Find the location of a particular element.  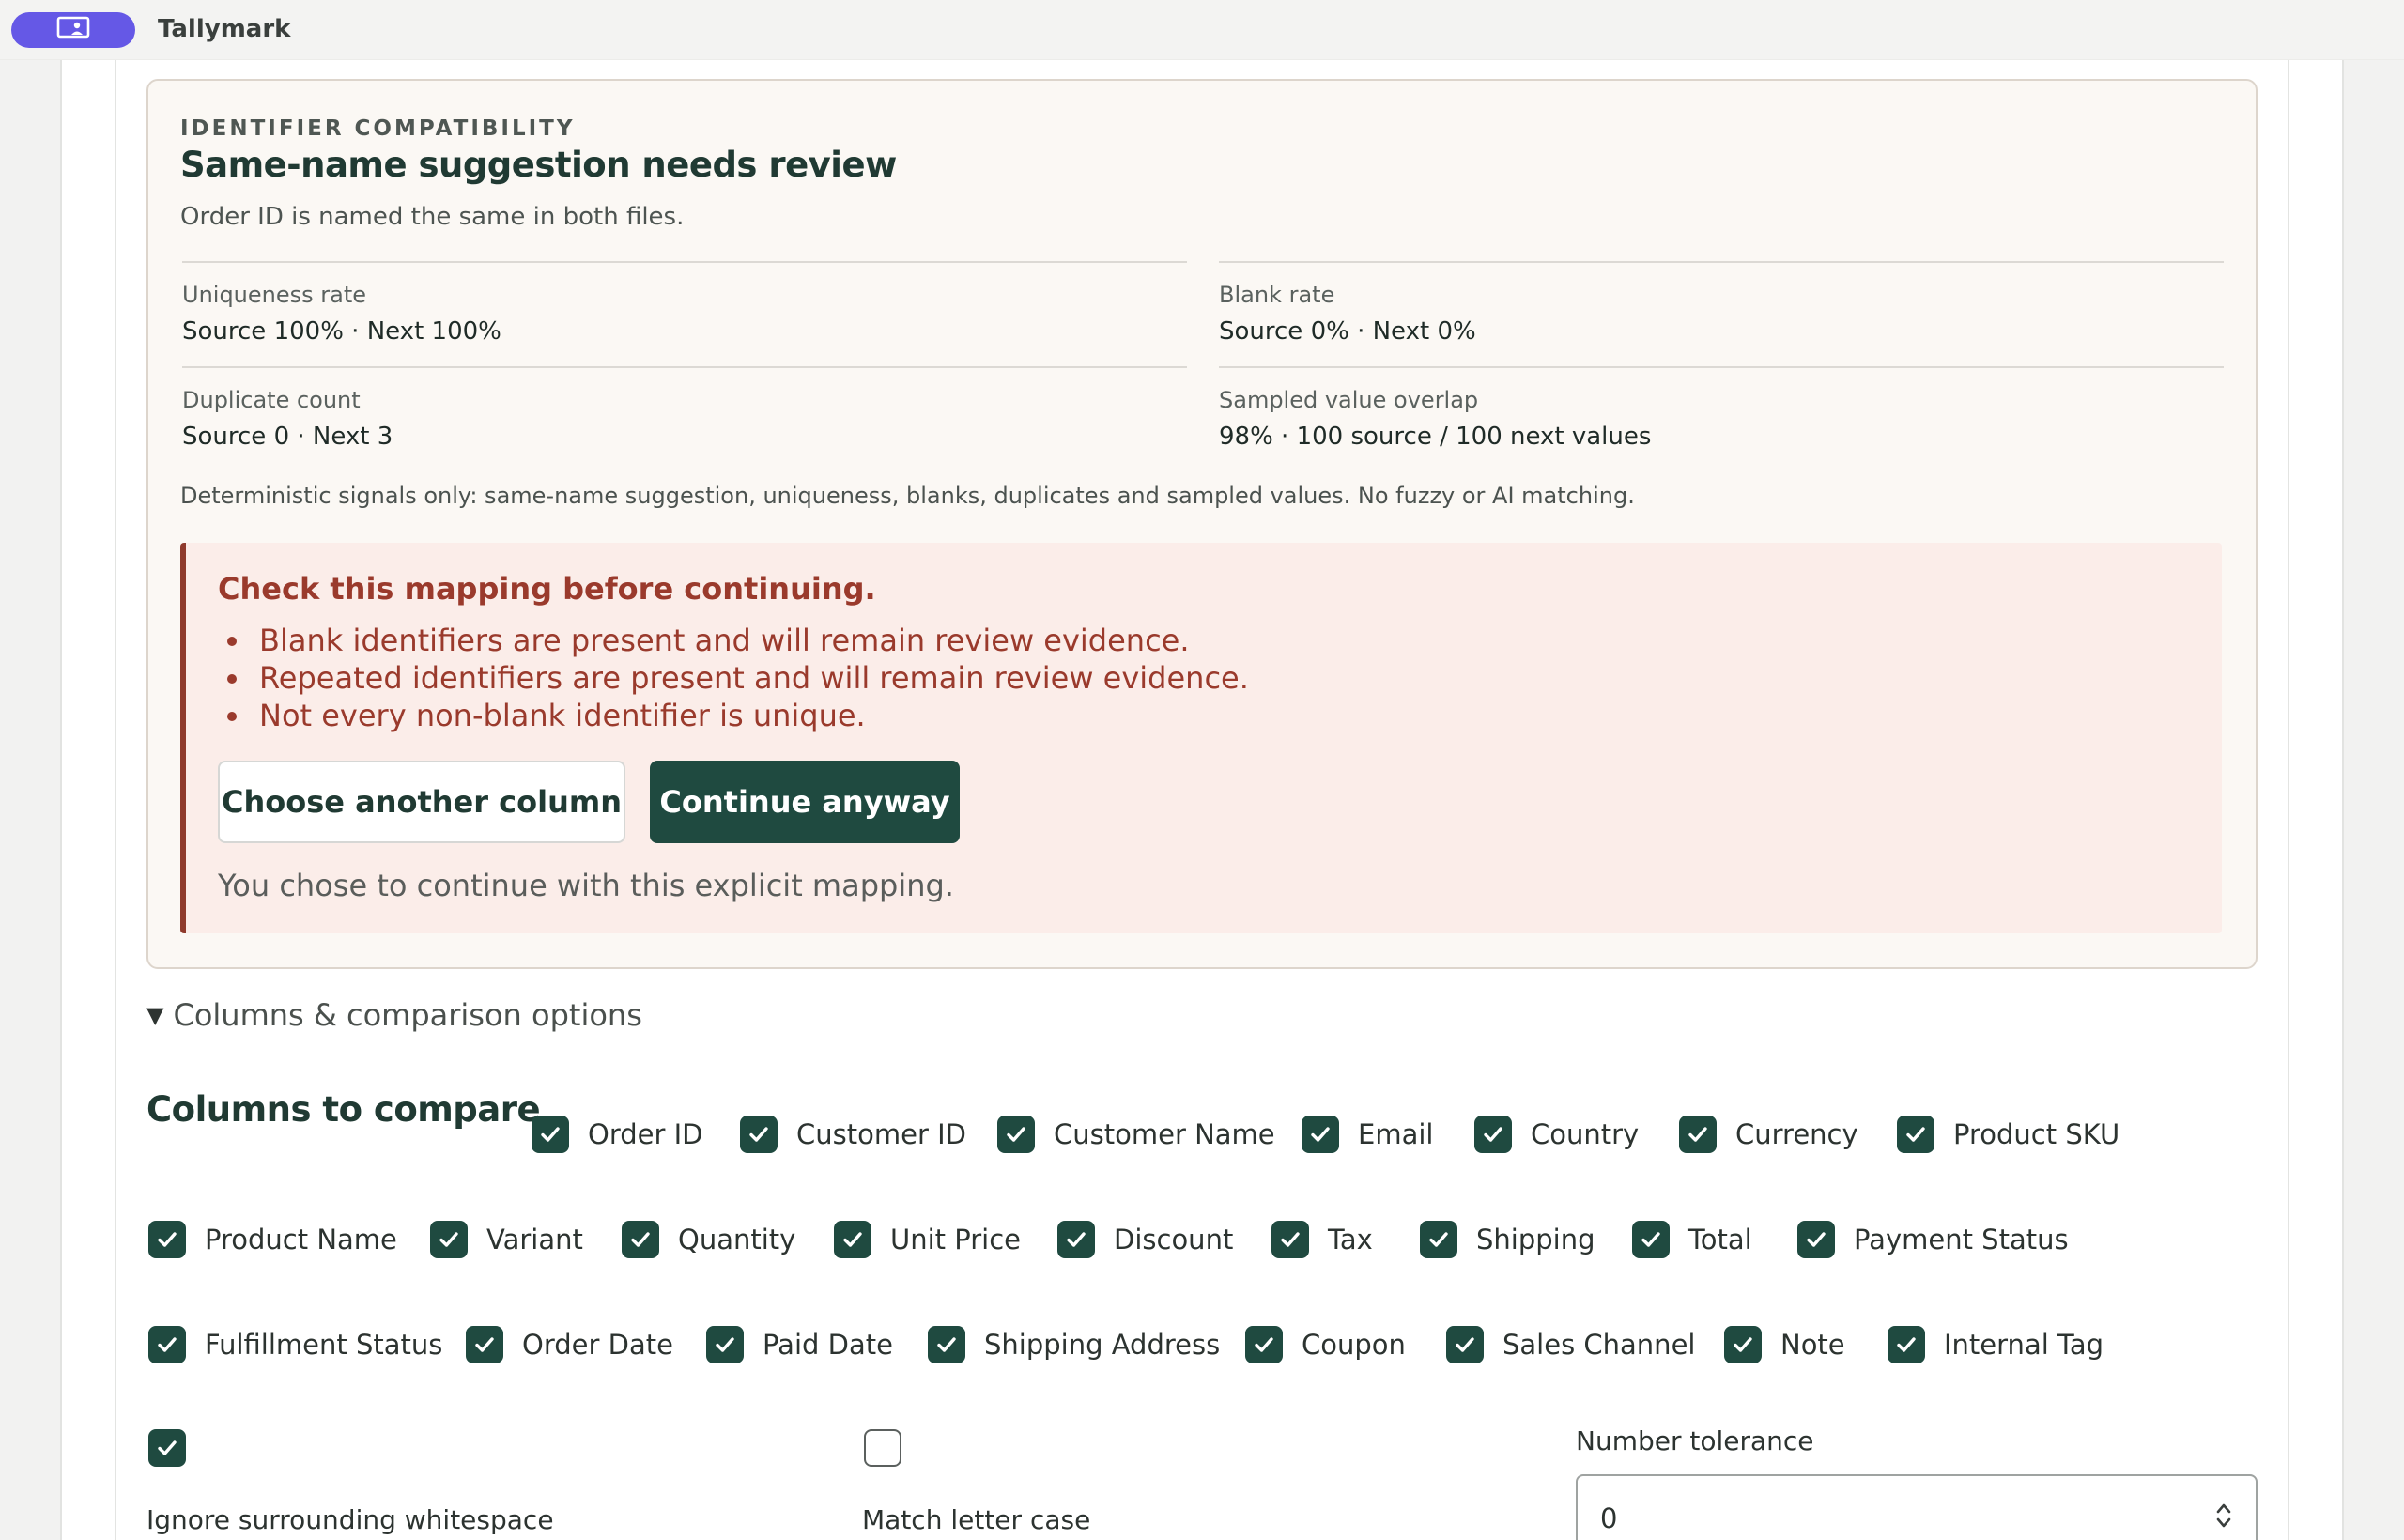

column-checkbox-label: Product Name is located at coordinates (301, 1239).